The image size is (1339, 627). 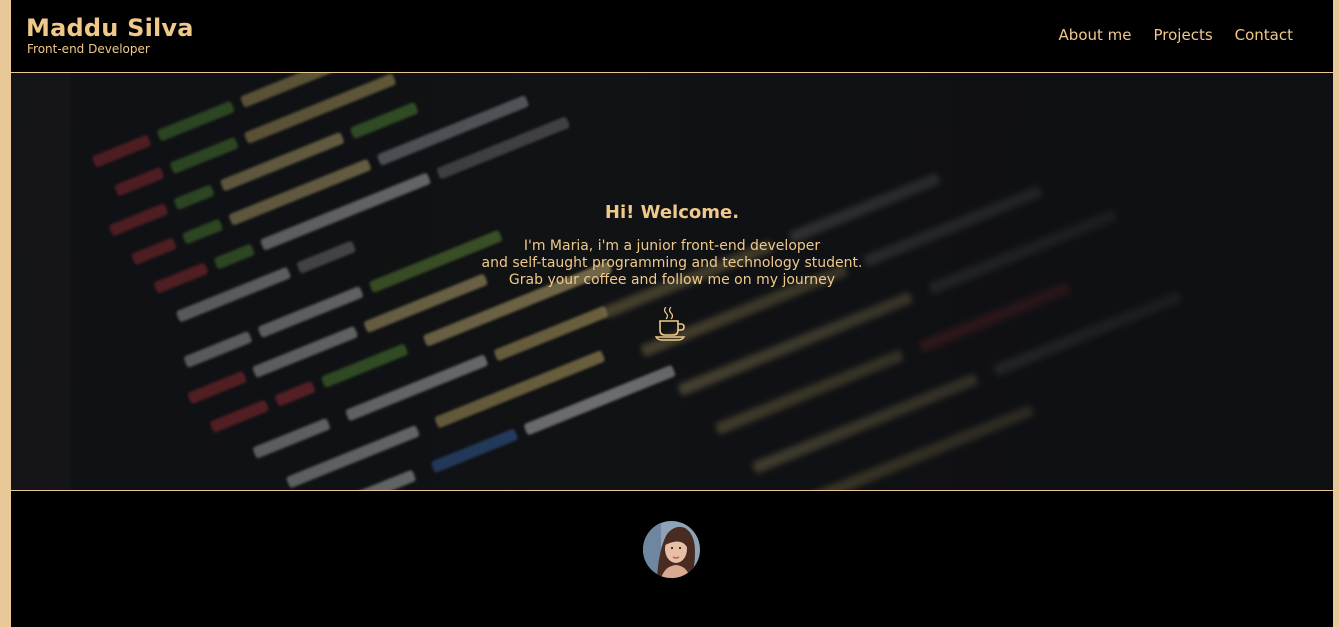 I want to click on coffee-cup-icon, so click(x=670, y=323).